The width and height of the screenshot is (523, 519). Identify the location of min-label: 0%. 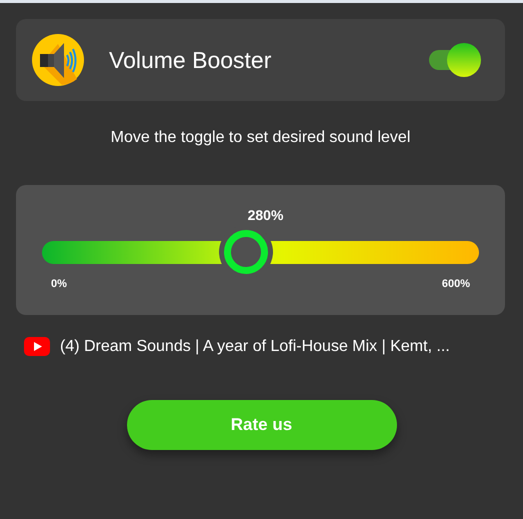
(59, 284).